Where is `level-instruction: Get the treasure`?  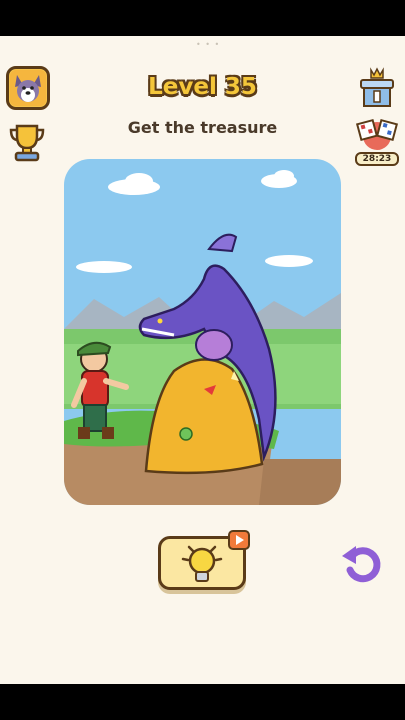 level-instruction: Get the treasure is located at coordinates (202, 127).